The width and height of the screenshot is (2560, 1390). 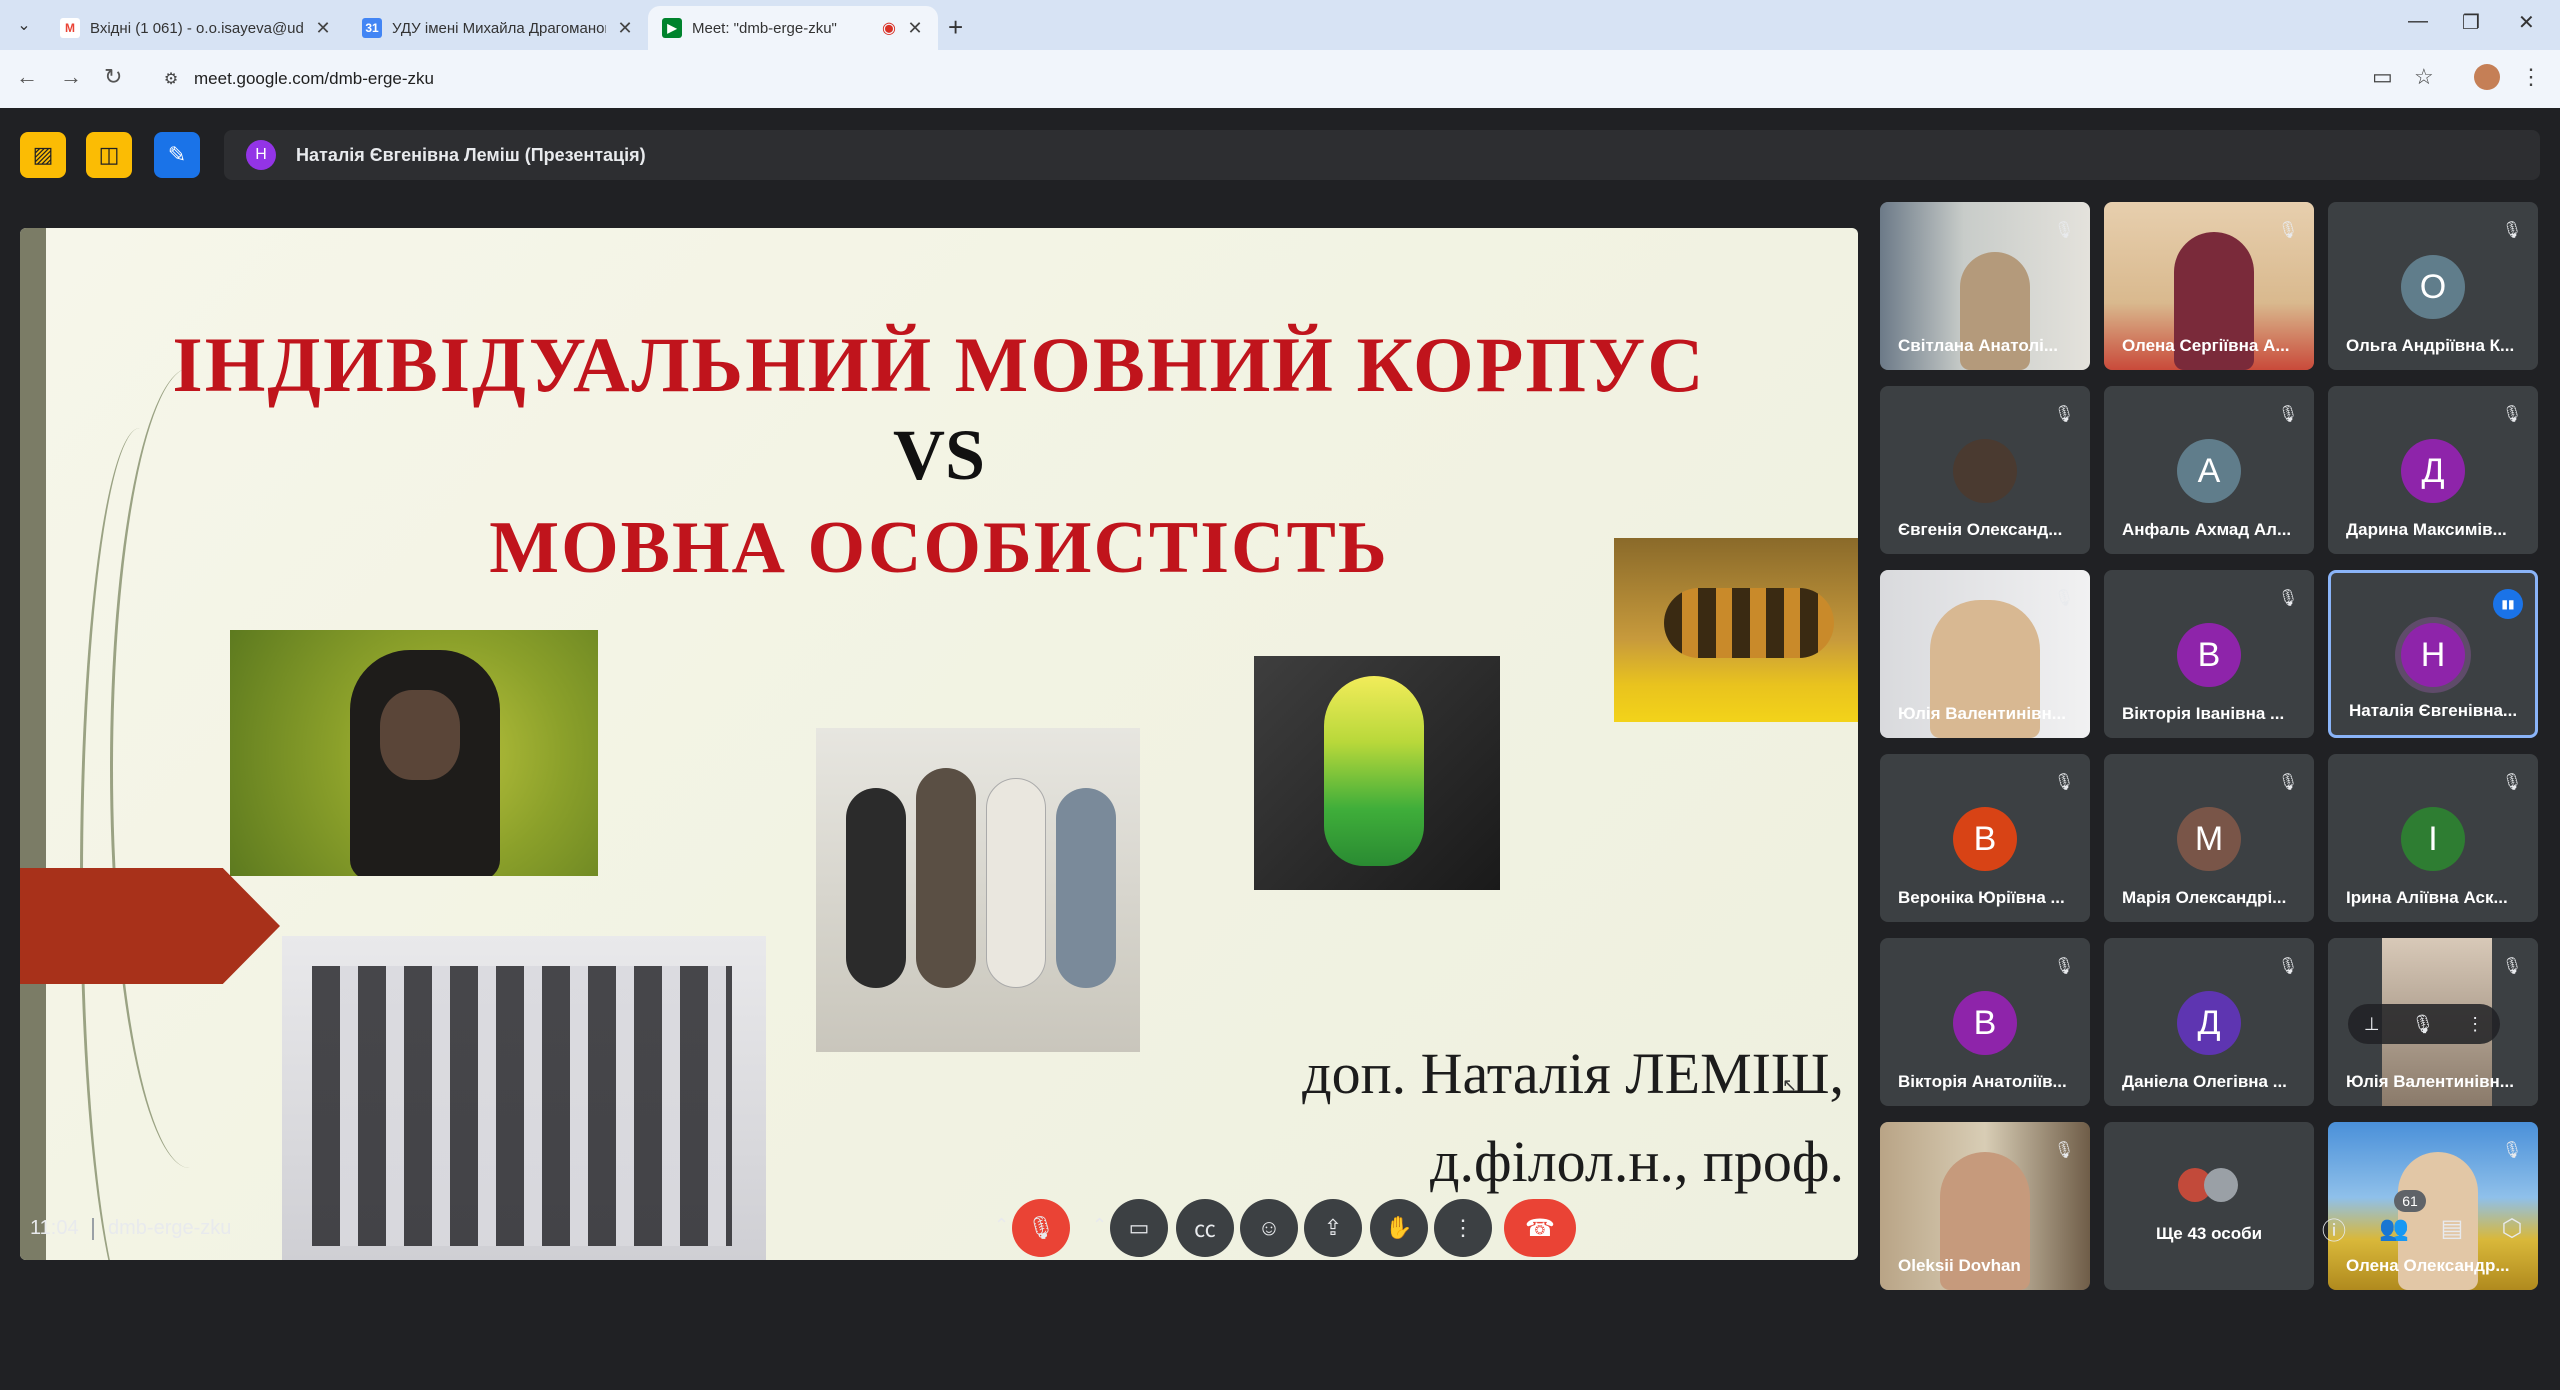 What do you see at coordinates (939, 455) in the screenshot?
I see `slide-title-vs: VS` at bounding box center [939, 455].